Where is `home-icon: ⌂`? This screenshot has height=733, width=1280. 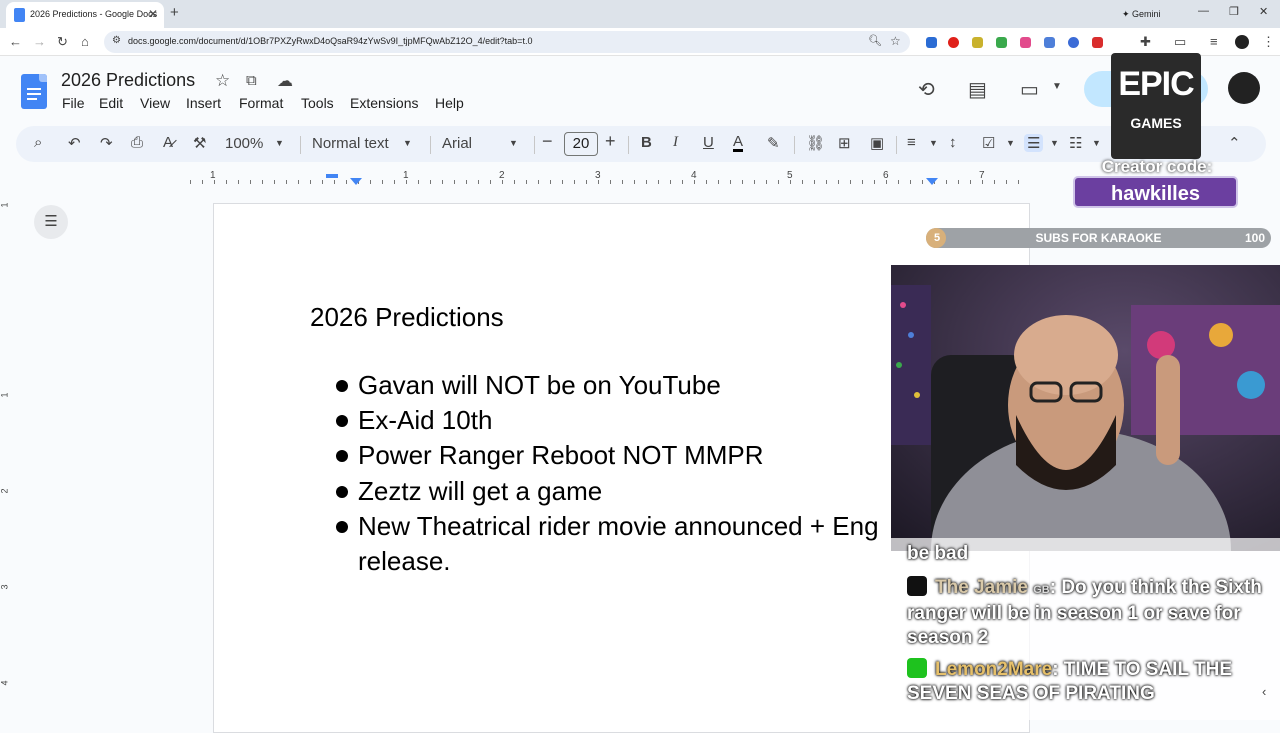
home-icon: ⌂ is located at coordinates (85, 41).